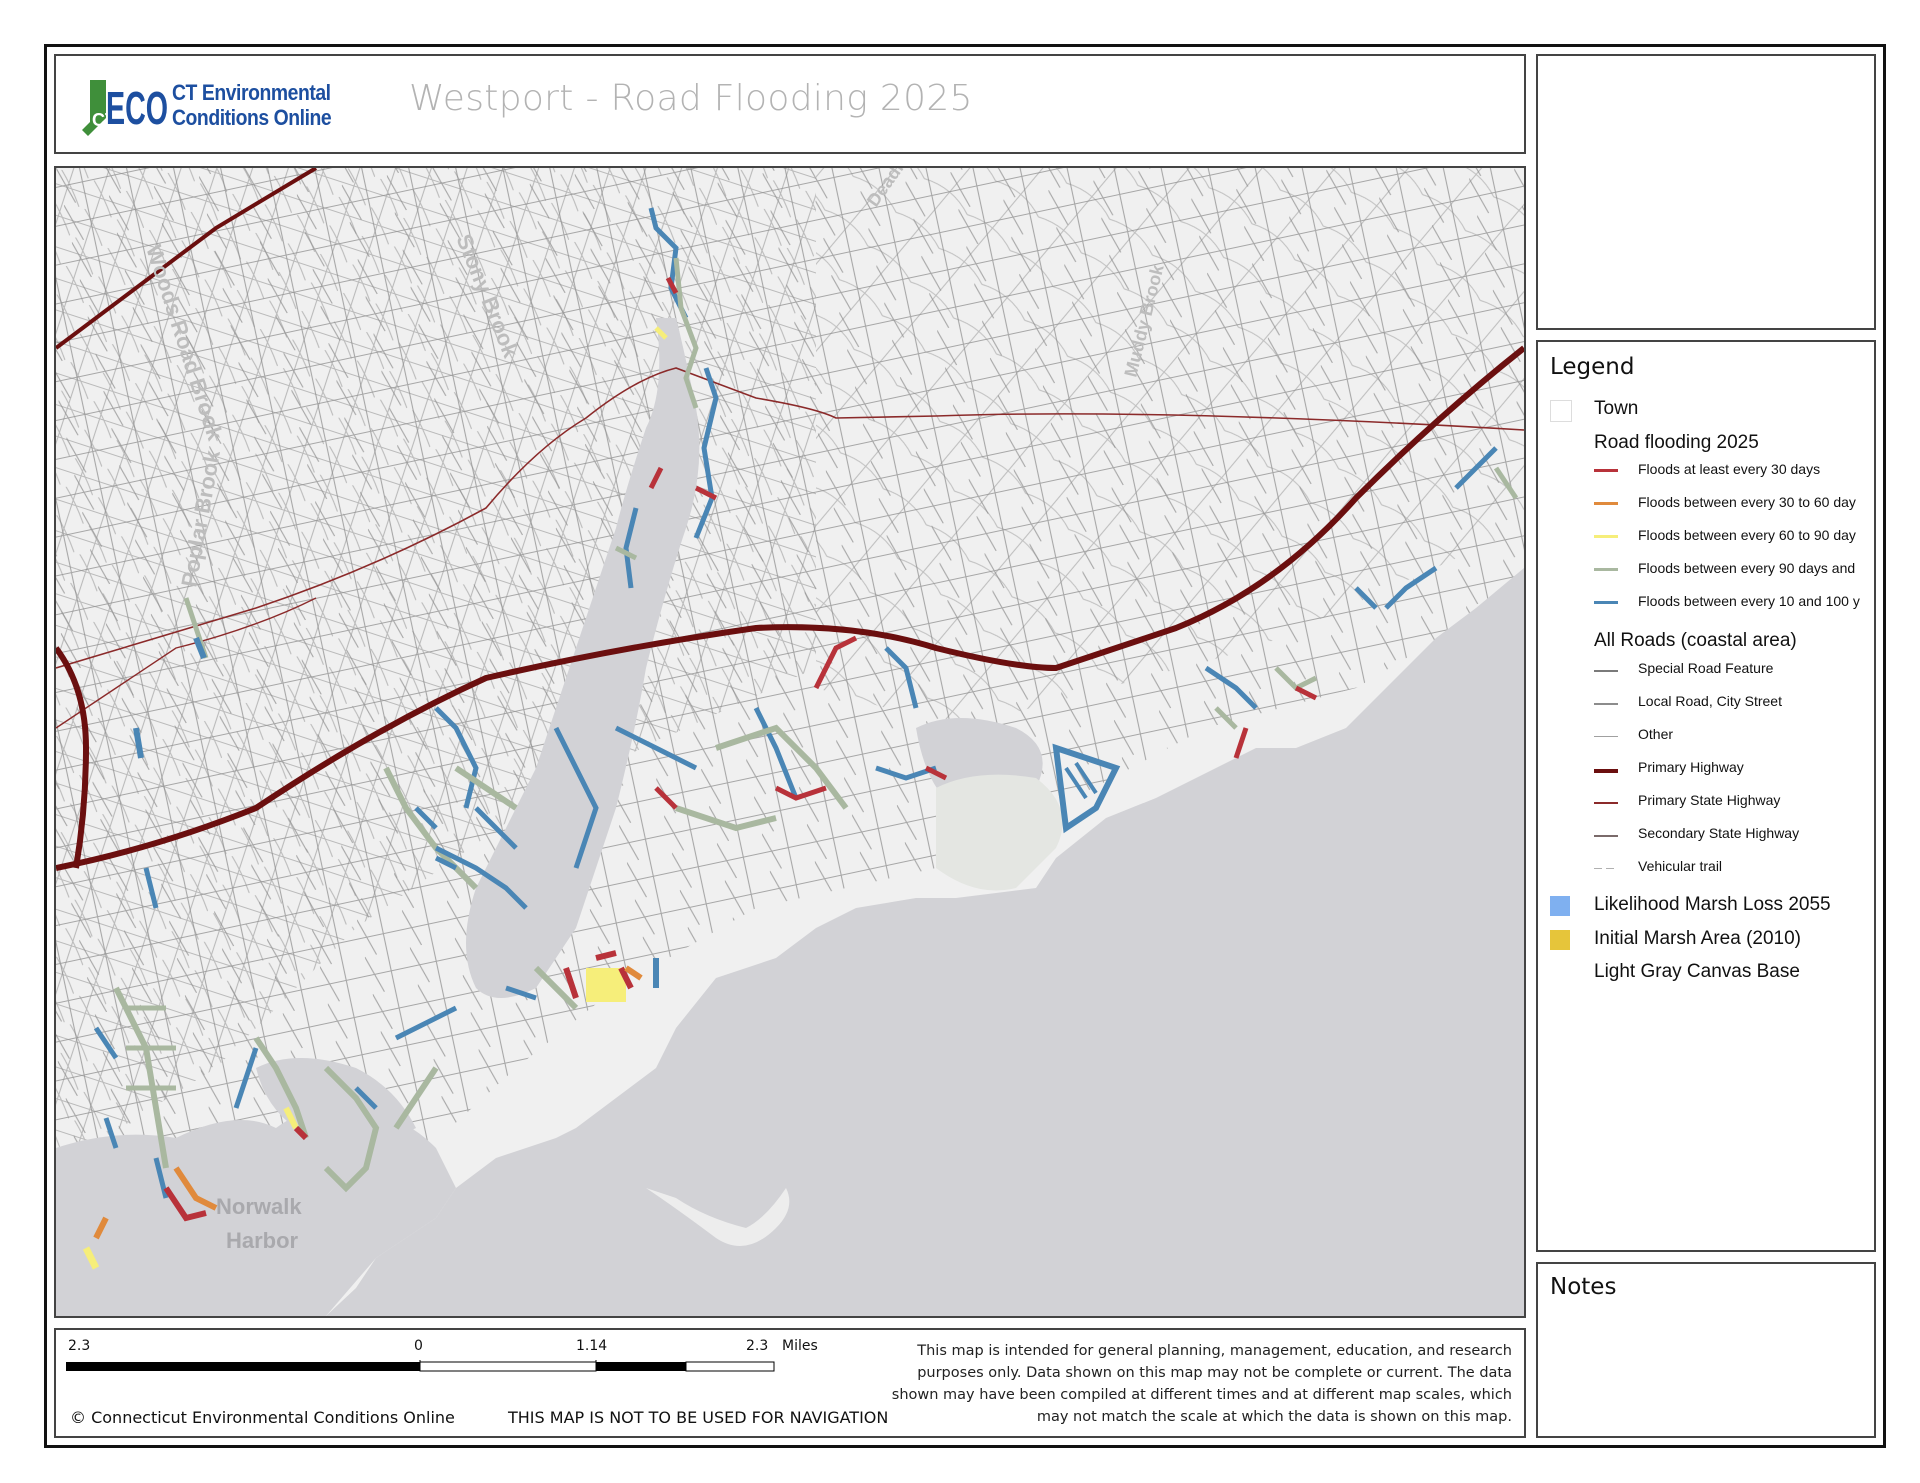 Image resolution: width=1920 pixels, height=1483 pixels. What do you see at coordinates (1606, 836) in the screenshot?
I see `secondary-state-highway-swatch` at bounding box center [1606, 836].